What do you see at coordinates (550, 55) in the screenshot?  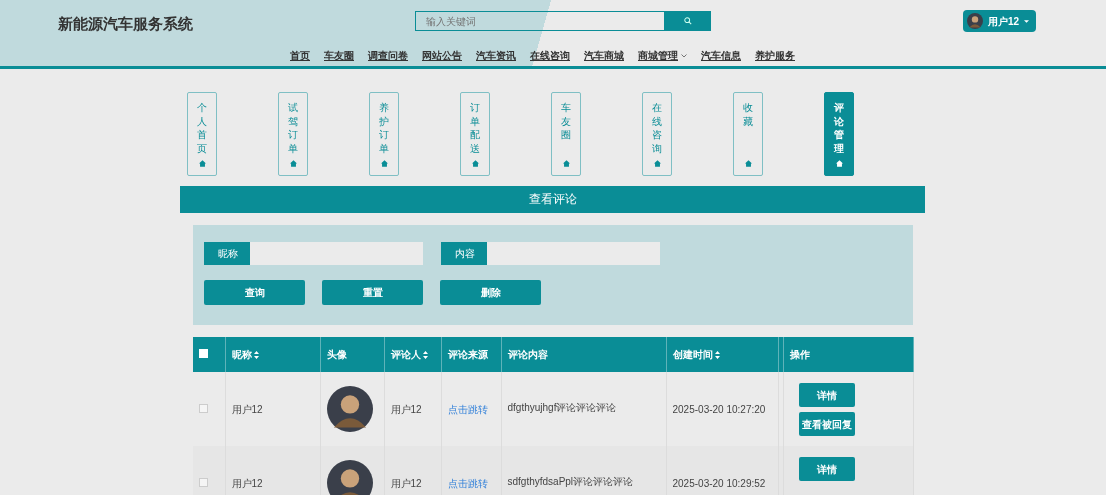 I see `nav-link: 在线咨询` at bounding box center [550, 55].